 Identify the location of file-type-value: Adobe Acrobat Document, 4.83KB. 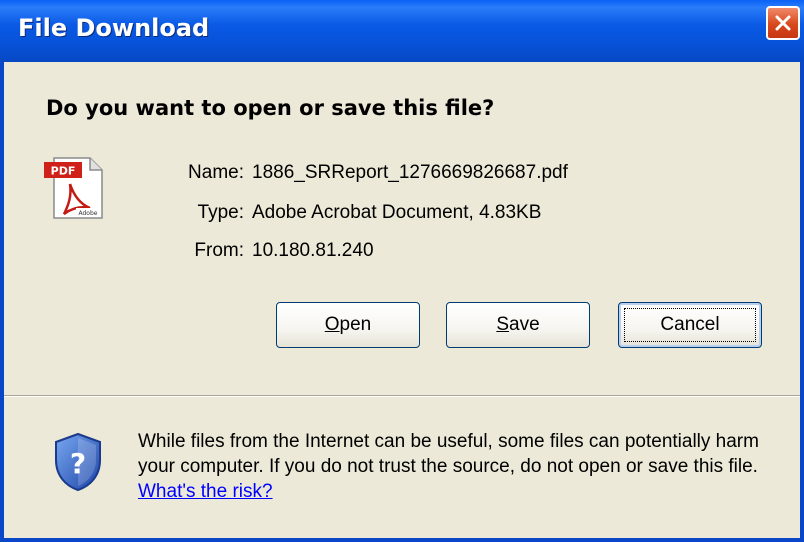
(397, 212).